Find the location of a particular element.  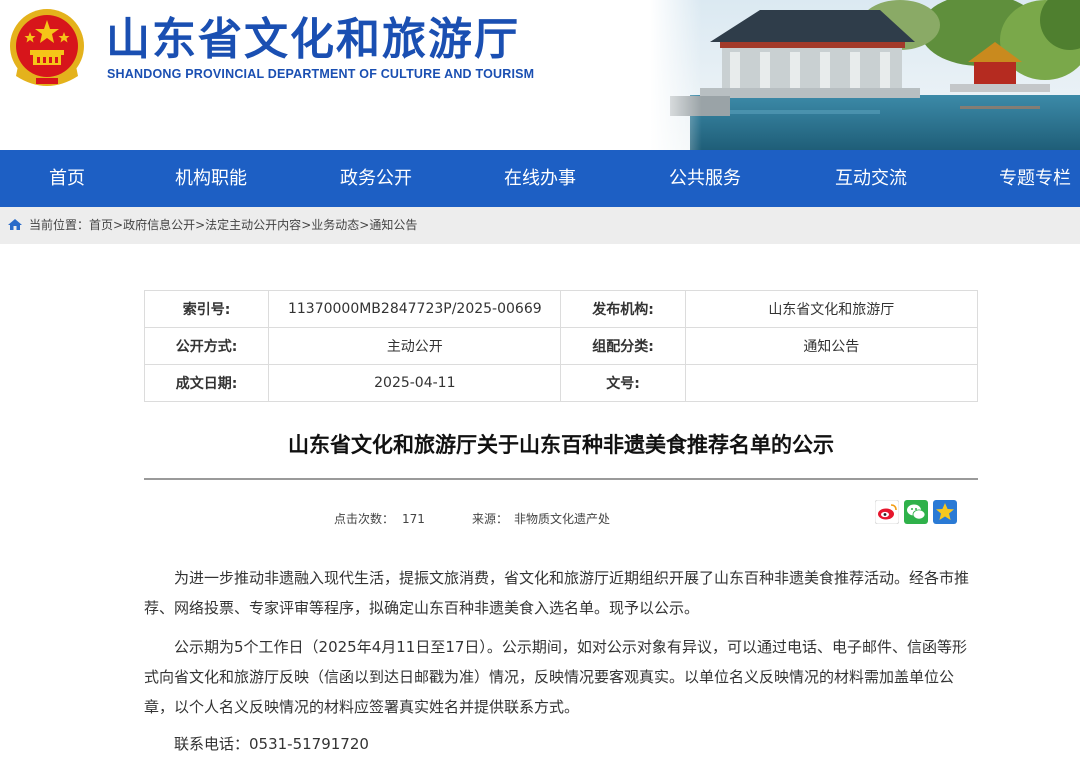

wechat-icon is located at coordinates (916, 512).